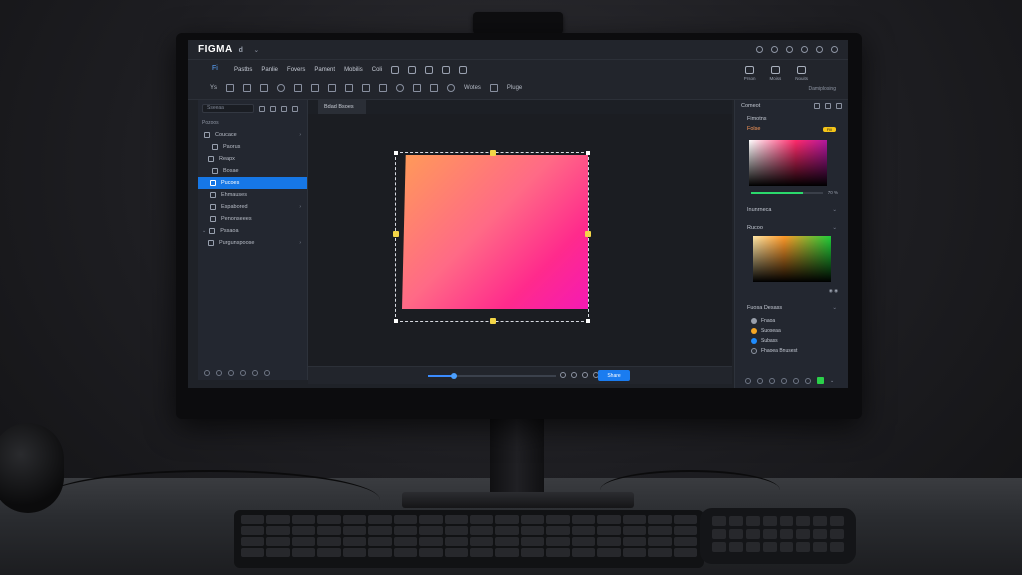 The height and width of the screenshot is (575, 1022). I want to click on expand-icon, so click(839, 106).